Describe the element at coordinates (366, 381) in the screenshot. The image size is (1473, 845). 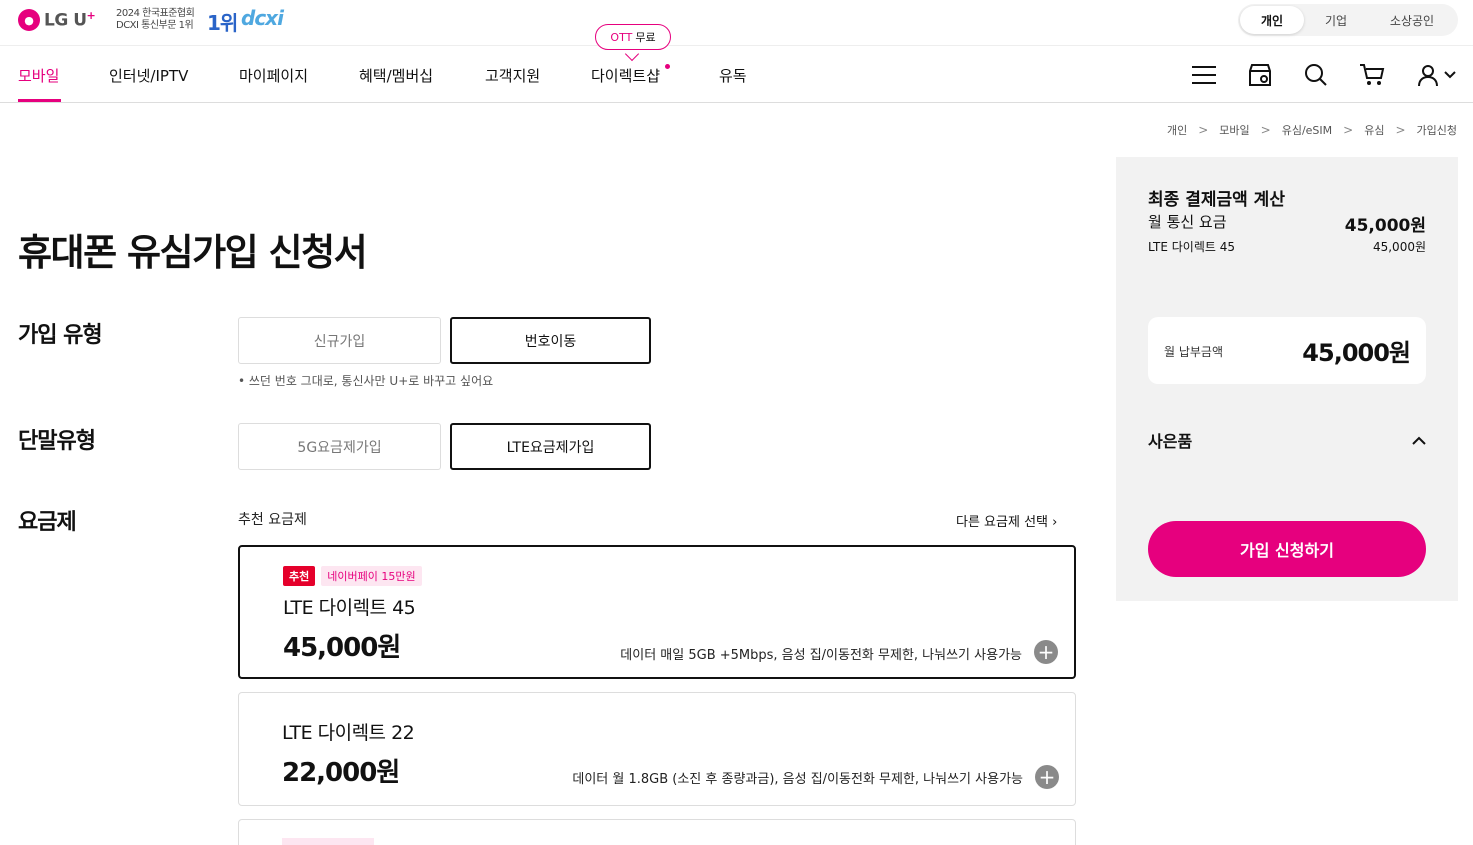
I see `join-type-hint: • 쓰던 번호 그대로, 통신사만 U+로 바꾸고 싶어요` at that location.